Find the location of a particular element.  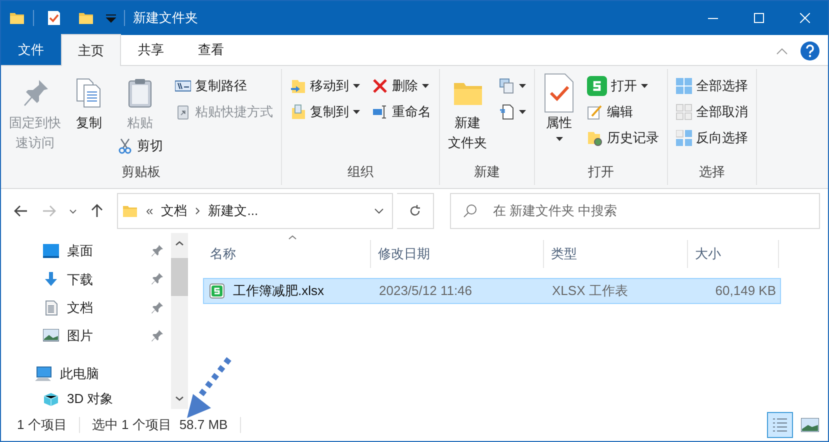

view-toggle is located at coordinates (780, 425).